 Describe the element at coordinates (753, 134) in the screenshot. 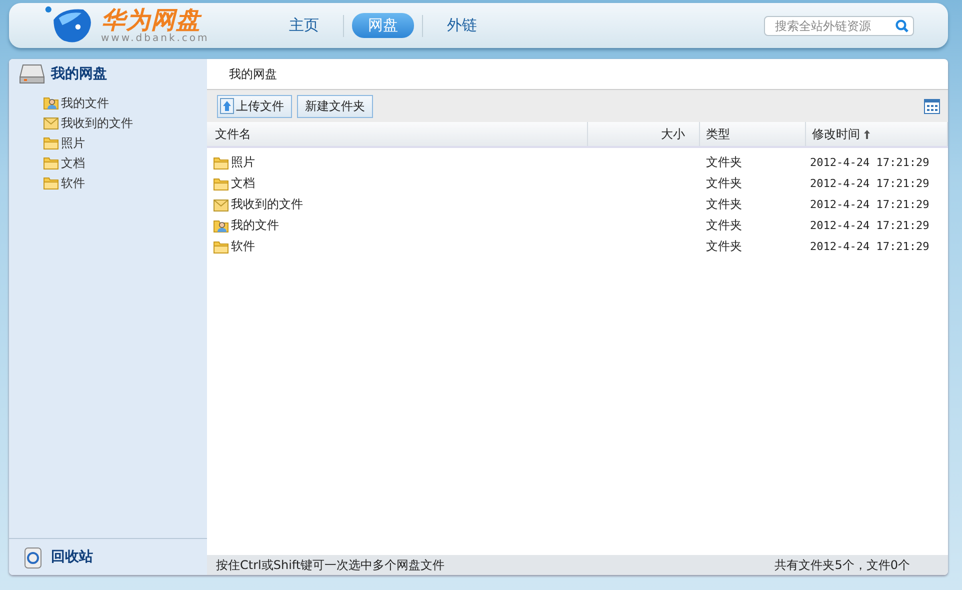

I see `column-header: 类型` at that location.